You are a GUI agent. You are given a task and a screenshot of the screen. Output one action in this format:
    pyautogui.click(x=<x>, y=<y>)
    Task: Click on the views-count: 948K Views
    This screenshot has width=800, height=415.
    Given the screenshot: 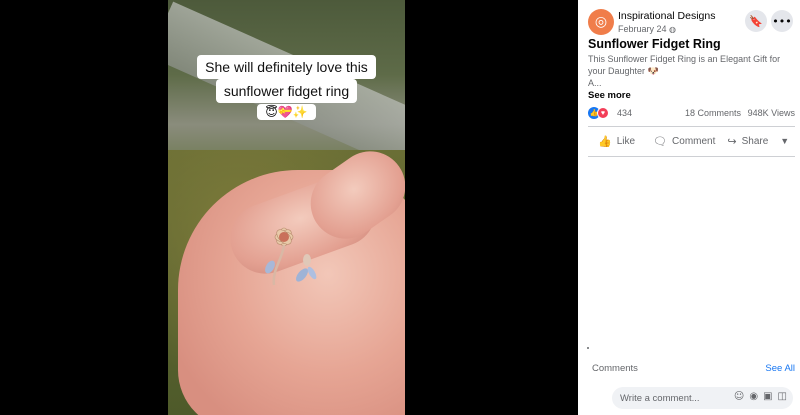 What is the action you would take?
    pyautogui.click(x=771, y=113)
    